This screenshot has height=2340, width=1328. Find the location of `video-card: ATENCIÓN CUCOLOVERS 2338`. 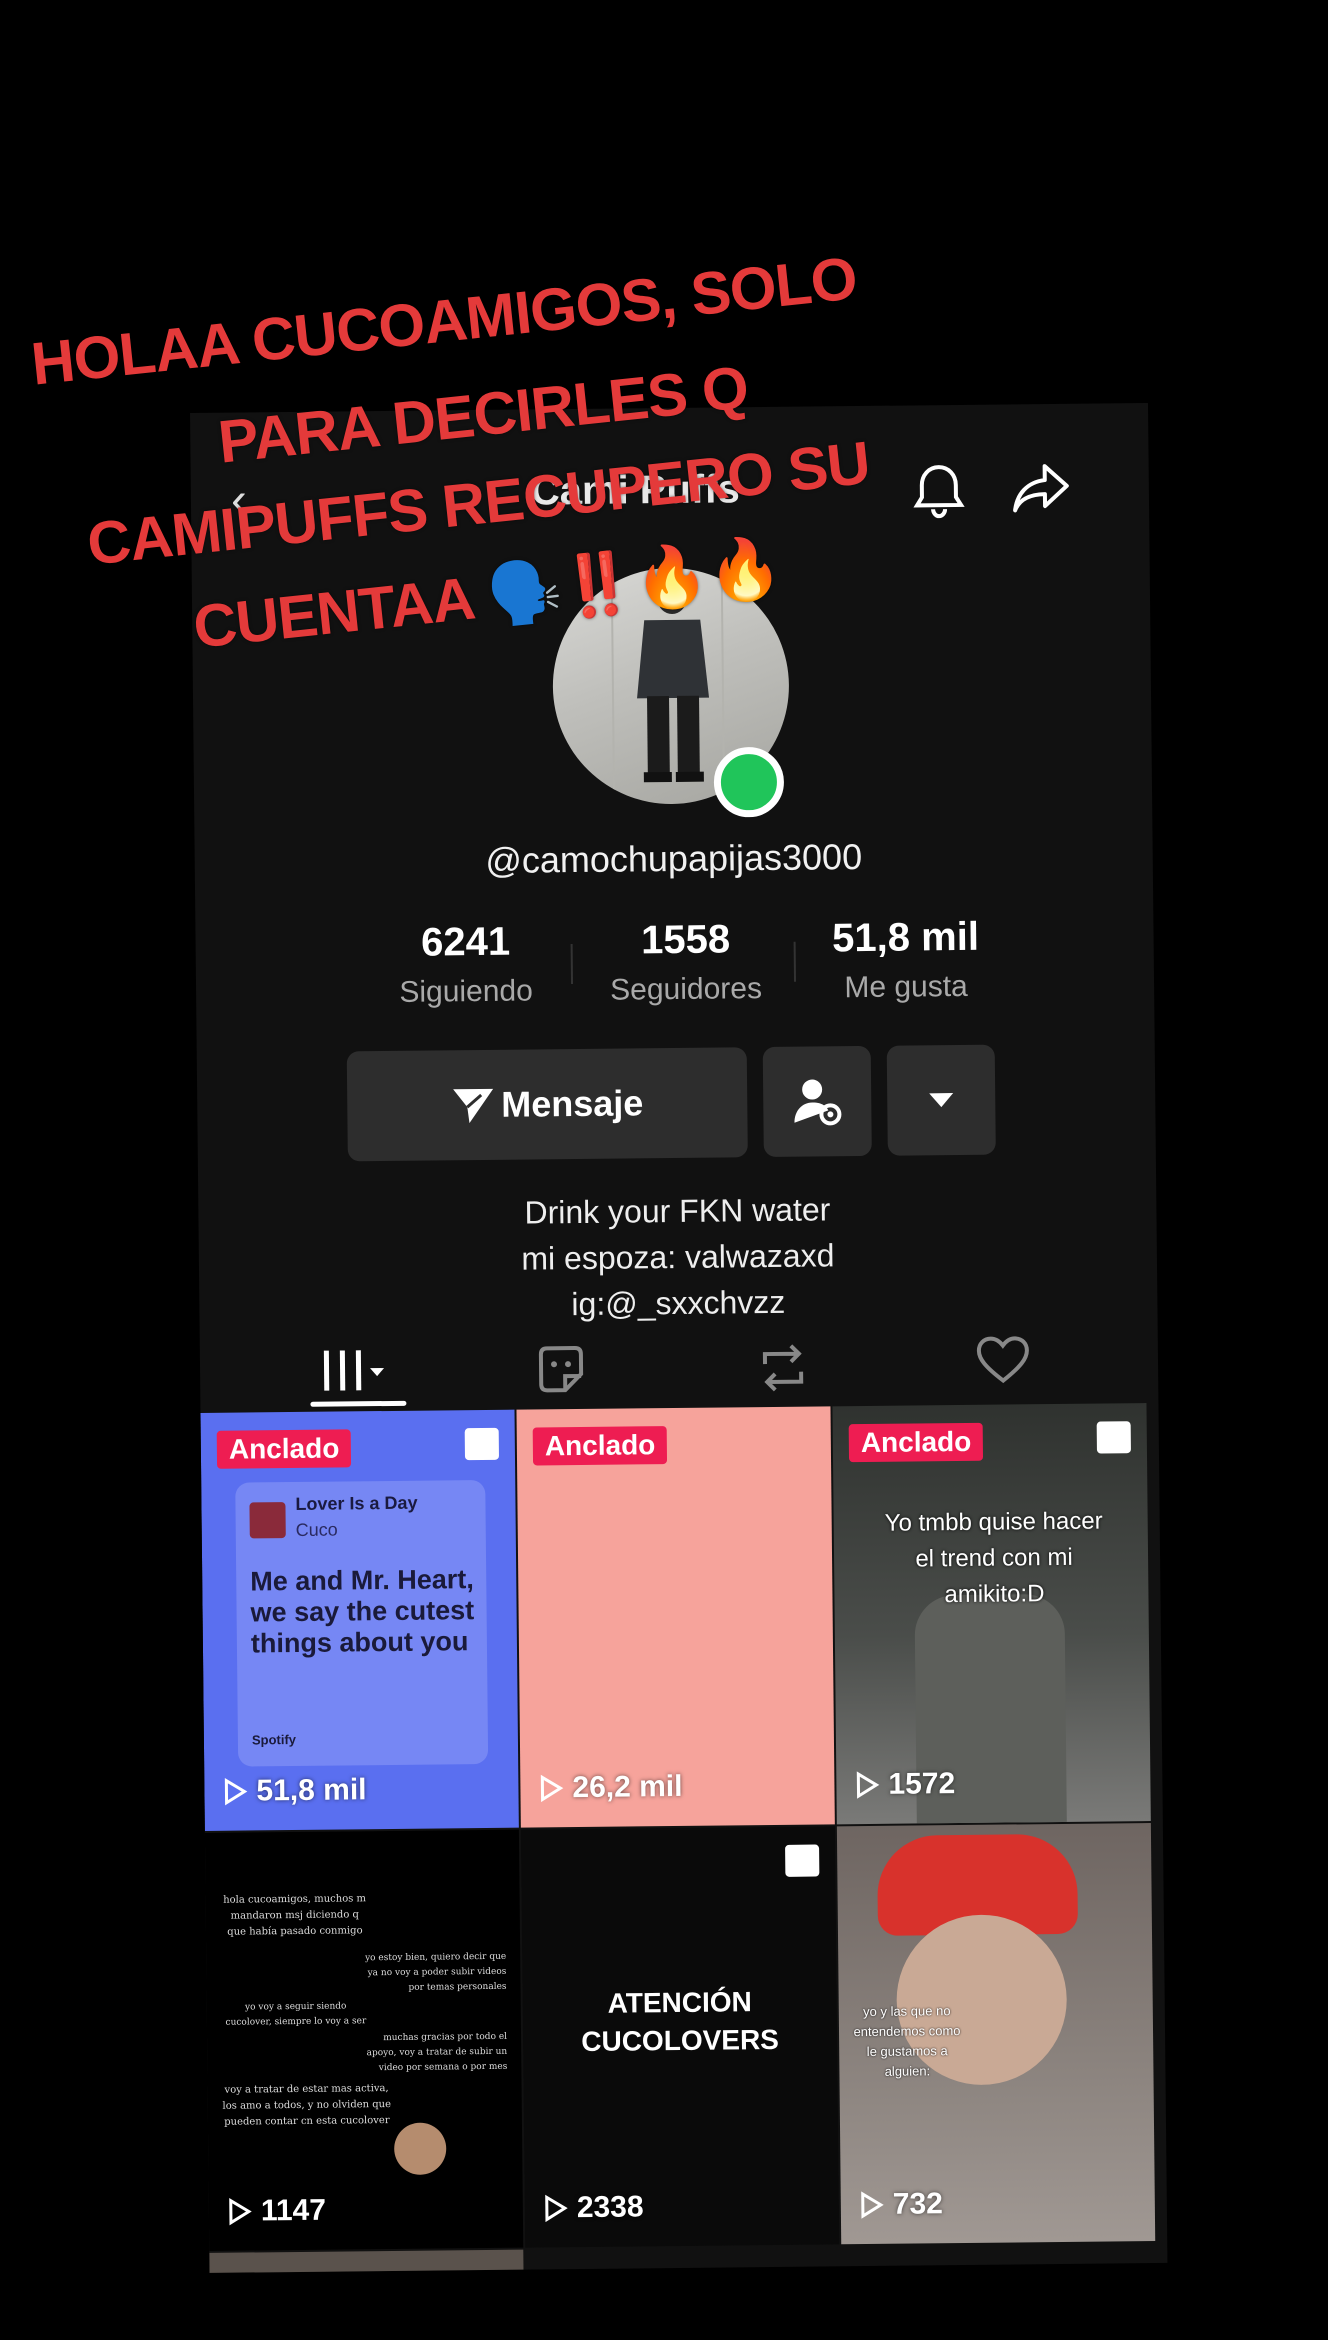

video-card: ATENCIÓN CUCOLOVERS 2338 is located at coordinates (680, 2037).